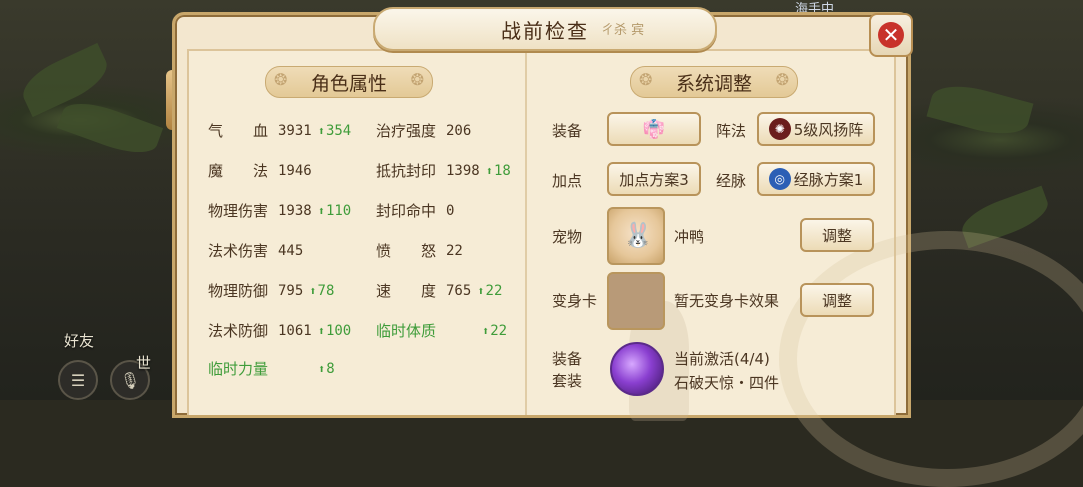  I want to click on formation-button: ✺ 5级风扬阵, so click(816, 129).